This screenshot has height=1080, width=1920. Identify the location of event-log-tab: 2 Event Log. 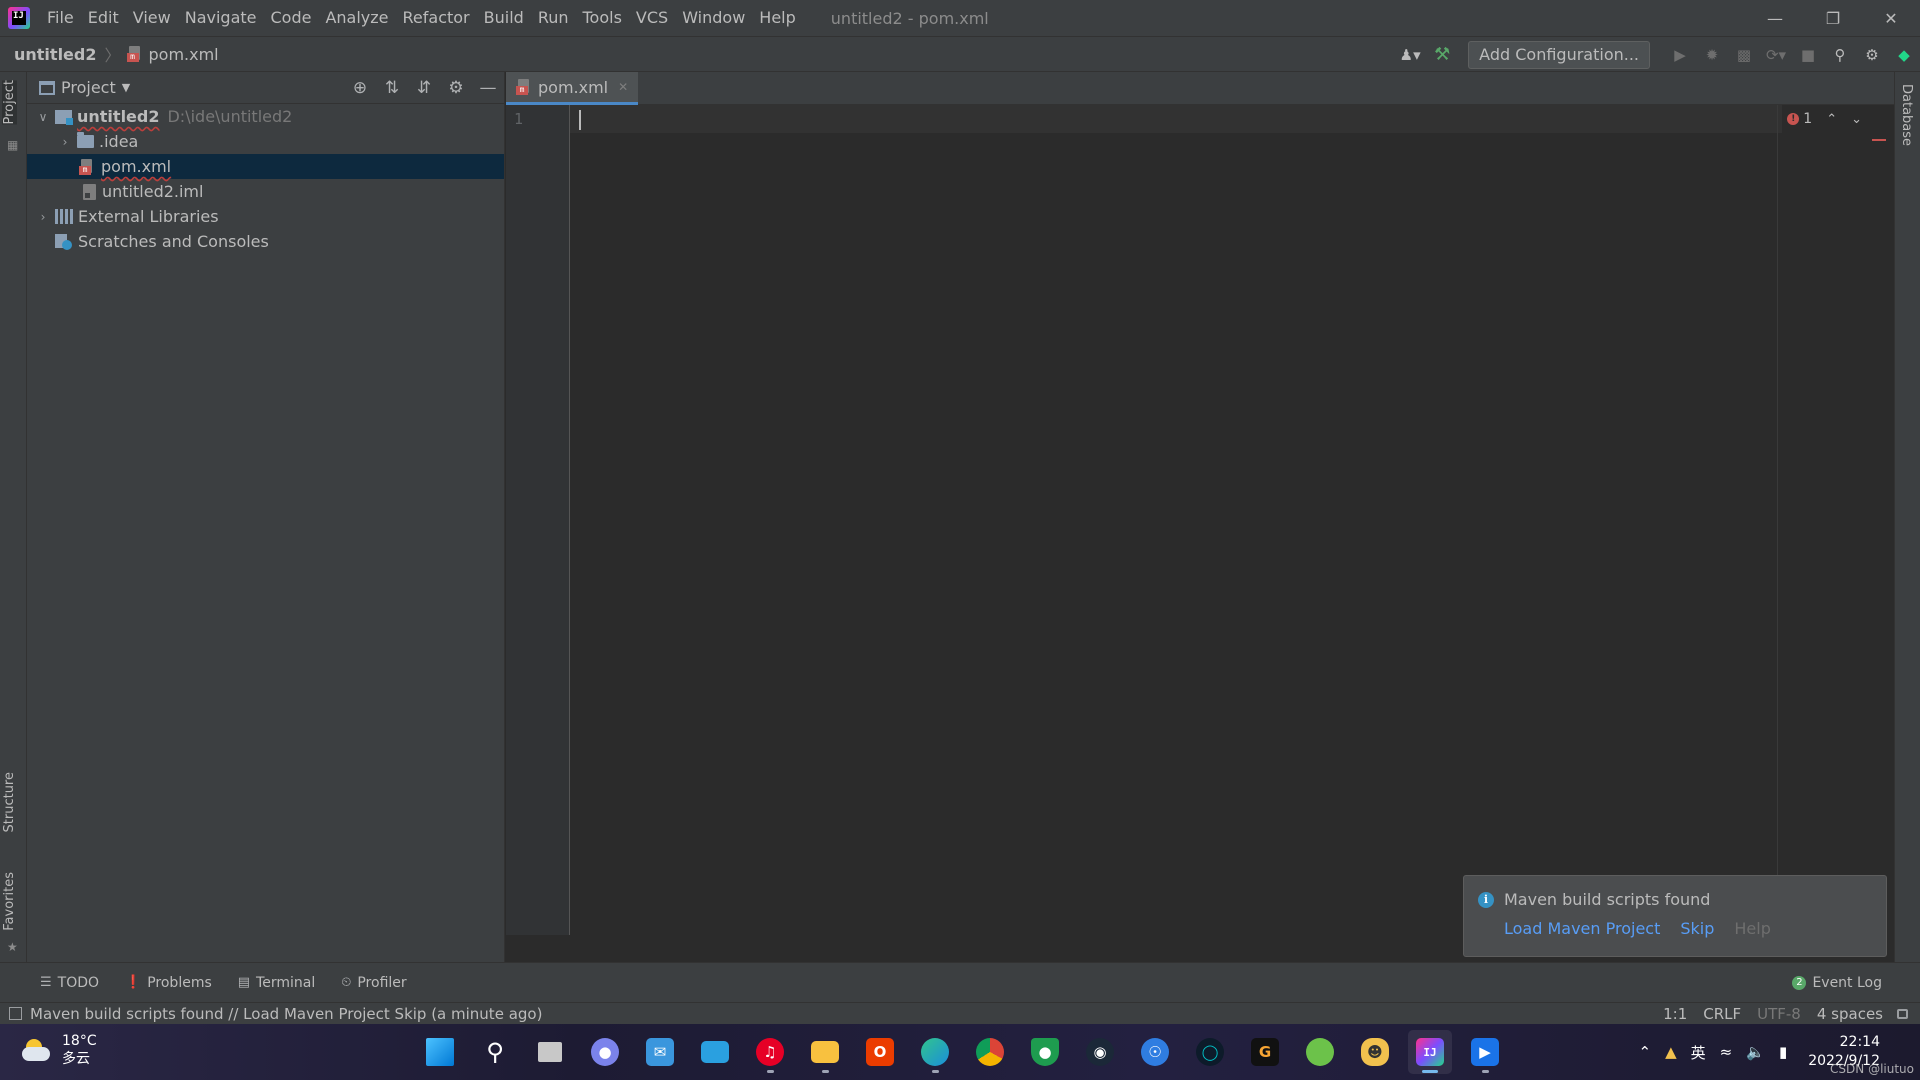
(1837, 983).